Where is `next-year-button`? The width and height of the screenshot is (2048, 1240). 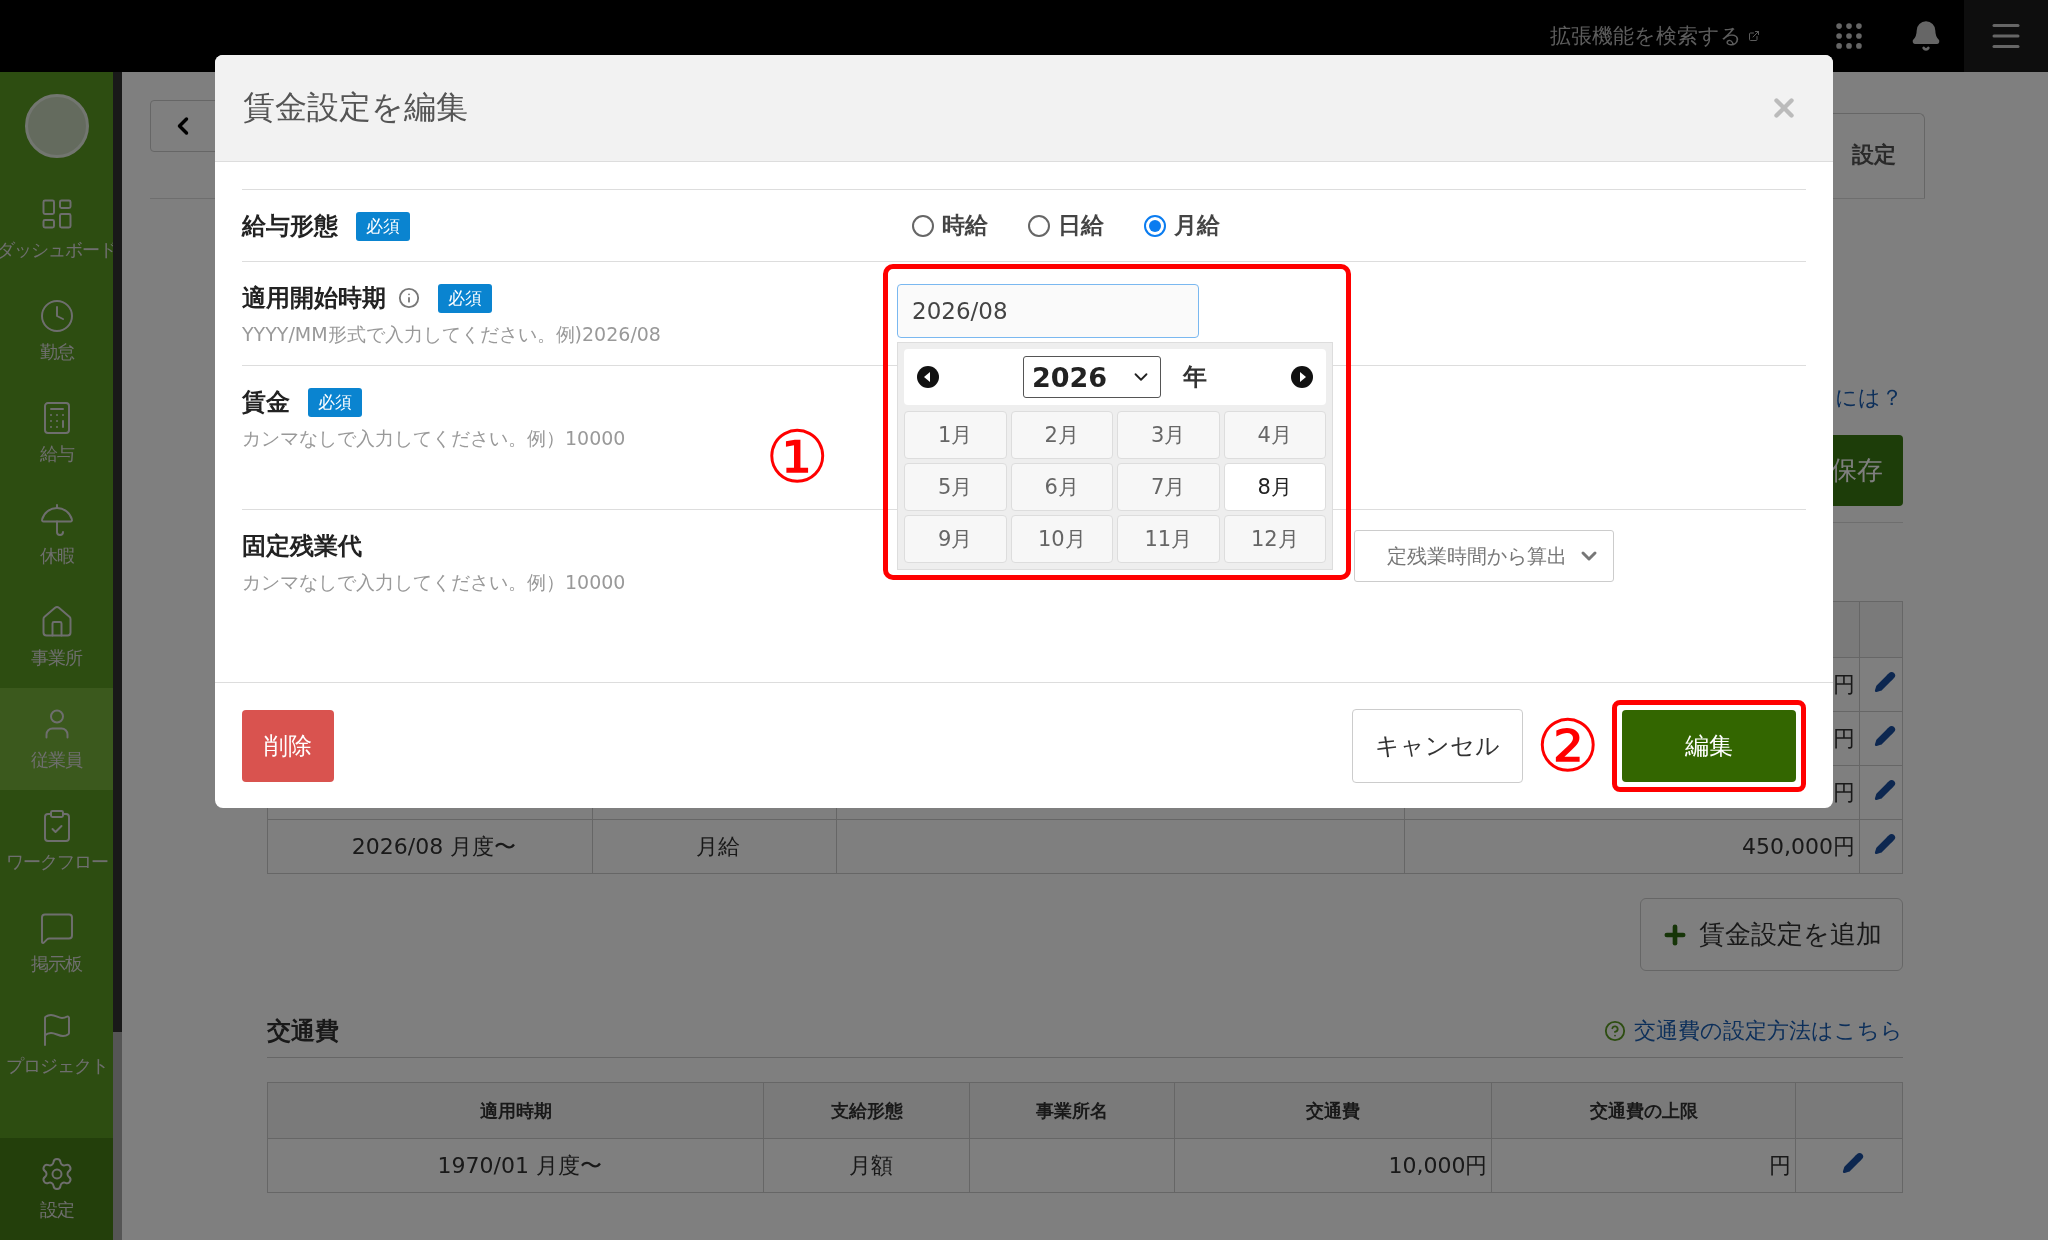
next-year-button is located at coordinates (1302, 377).